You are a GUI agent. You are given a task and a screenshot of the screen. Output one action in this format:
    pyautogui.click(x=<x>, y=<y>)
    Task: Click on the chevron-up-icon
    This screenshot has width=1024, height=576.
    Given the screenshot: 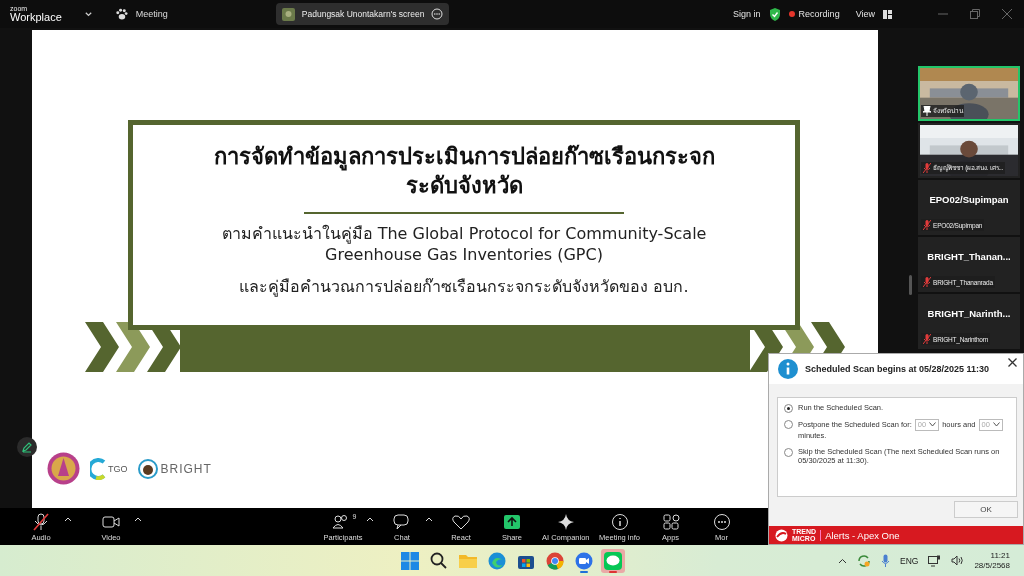 What is the action you would take?
    pyautogui.click(x=842, y=560)
    